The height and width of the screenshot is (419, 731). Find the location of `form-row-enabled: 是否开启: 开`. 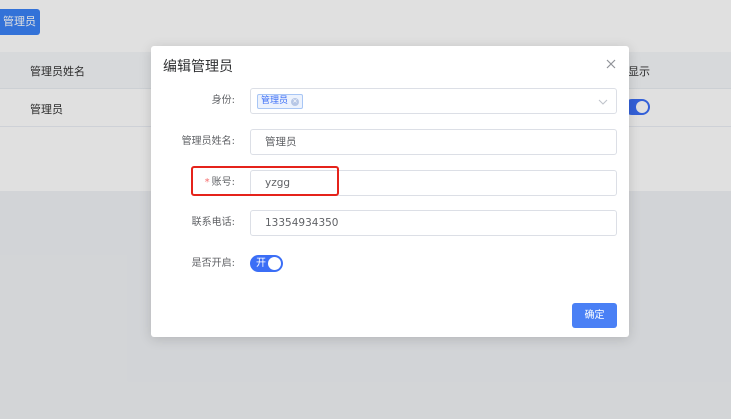

form-row-enabled: 是否开启: 开 is located at coordinates (390, 264).